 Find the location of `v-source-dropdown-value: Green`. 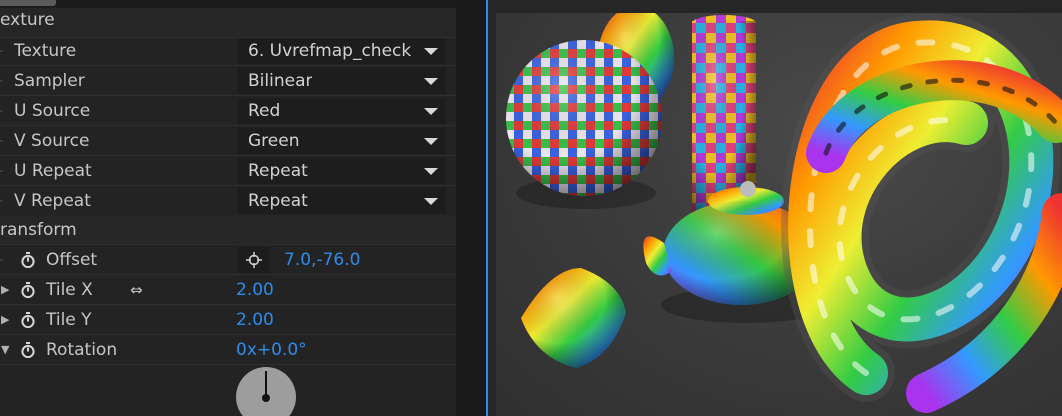

v-source-dropdown-value: Green is located at coordinates (274, 141).